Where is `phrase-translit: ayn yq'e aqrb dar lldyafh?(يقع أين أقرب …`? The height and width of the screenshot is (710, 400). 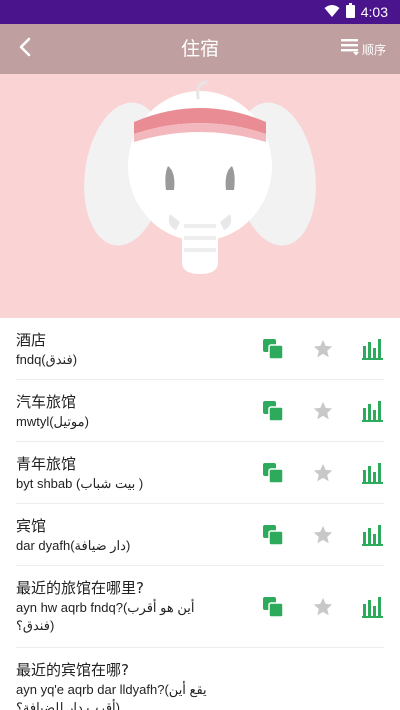
phrase-translit: ayn yq'e aqrb dar lldyafh?(يقع أين أقرب … is located at coordinates (111, 696).